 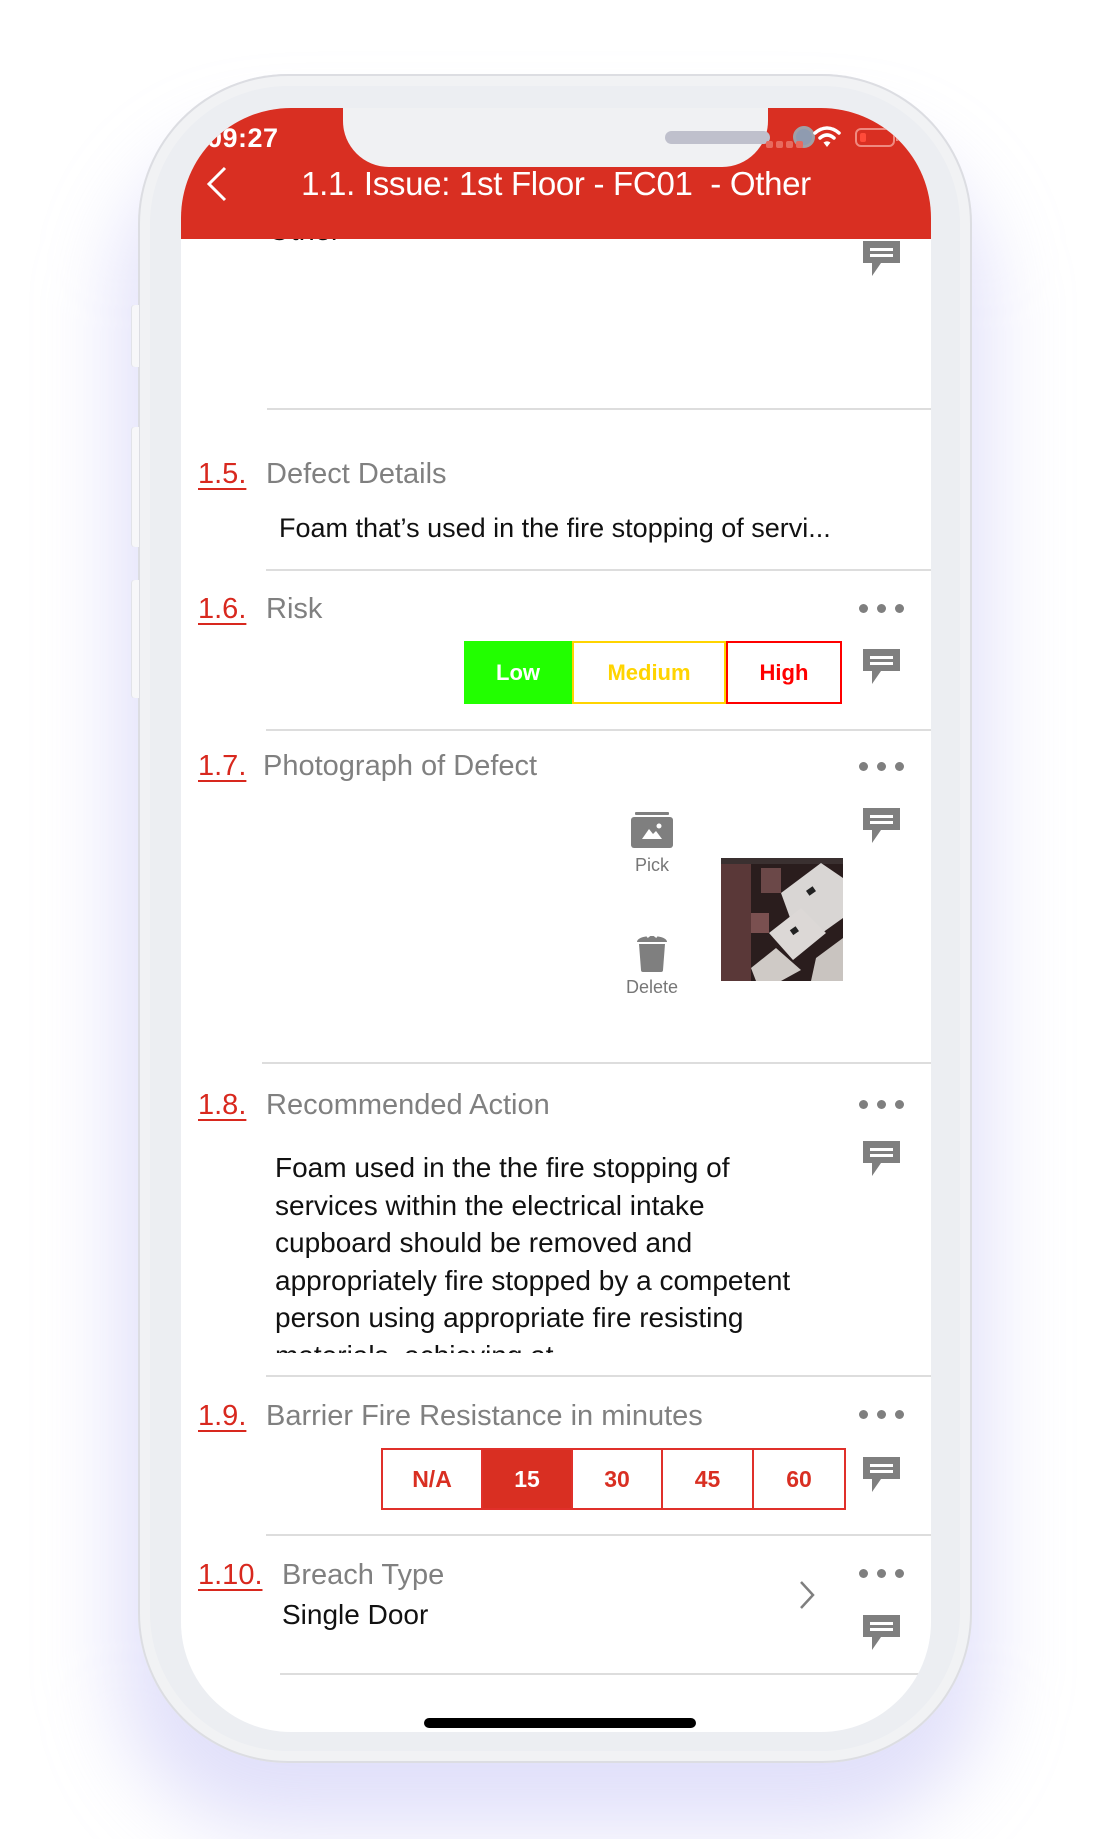 I want to click on status-time: 09:27, so click(x=243, y=138).